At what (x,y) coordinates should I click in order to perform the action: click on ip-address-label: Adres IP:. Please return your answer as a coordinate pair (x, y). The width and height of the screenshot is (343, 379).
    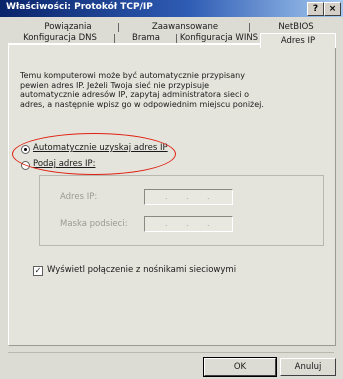
    Looking at the image, I should click on (79, 197).